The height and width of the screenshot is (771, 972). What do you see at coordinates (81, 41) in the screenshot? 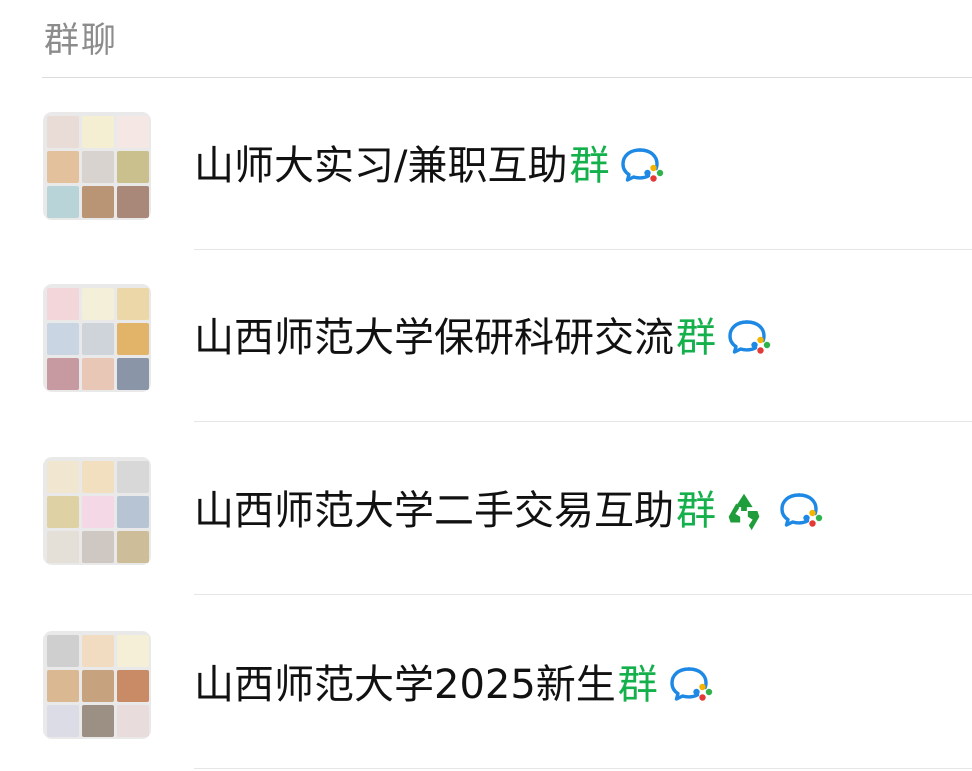
I see `section-title: 群聊` at bounding box center [81, 41].